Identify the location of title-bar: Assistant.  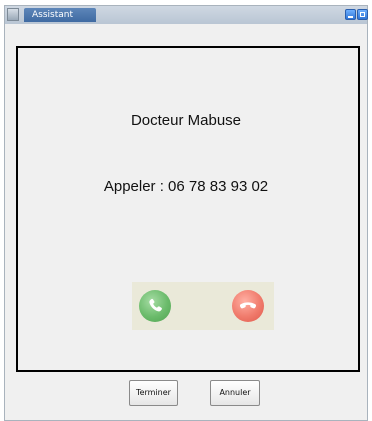
(186, 15).